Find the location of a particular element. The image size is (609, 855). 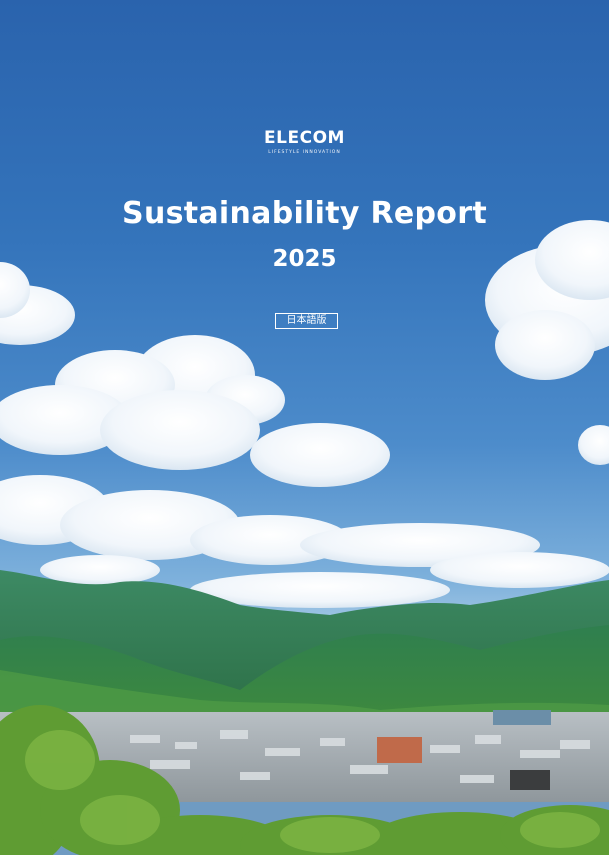

brand-logo: ELECOM LIFESTYLE INNOVATION is located at coordinates (304, 142).